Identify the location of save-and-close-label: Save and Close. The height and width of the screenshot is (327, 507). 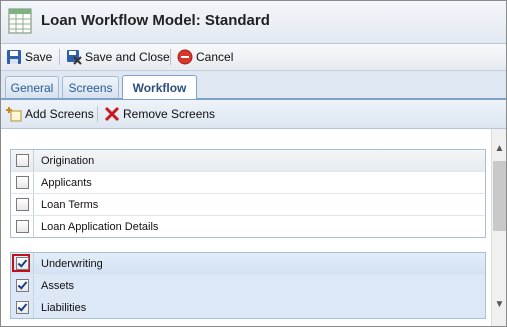
(127, 57).